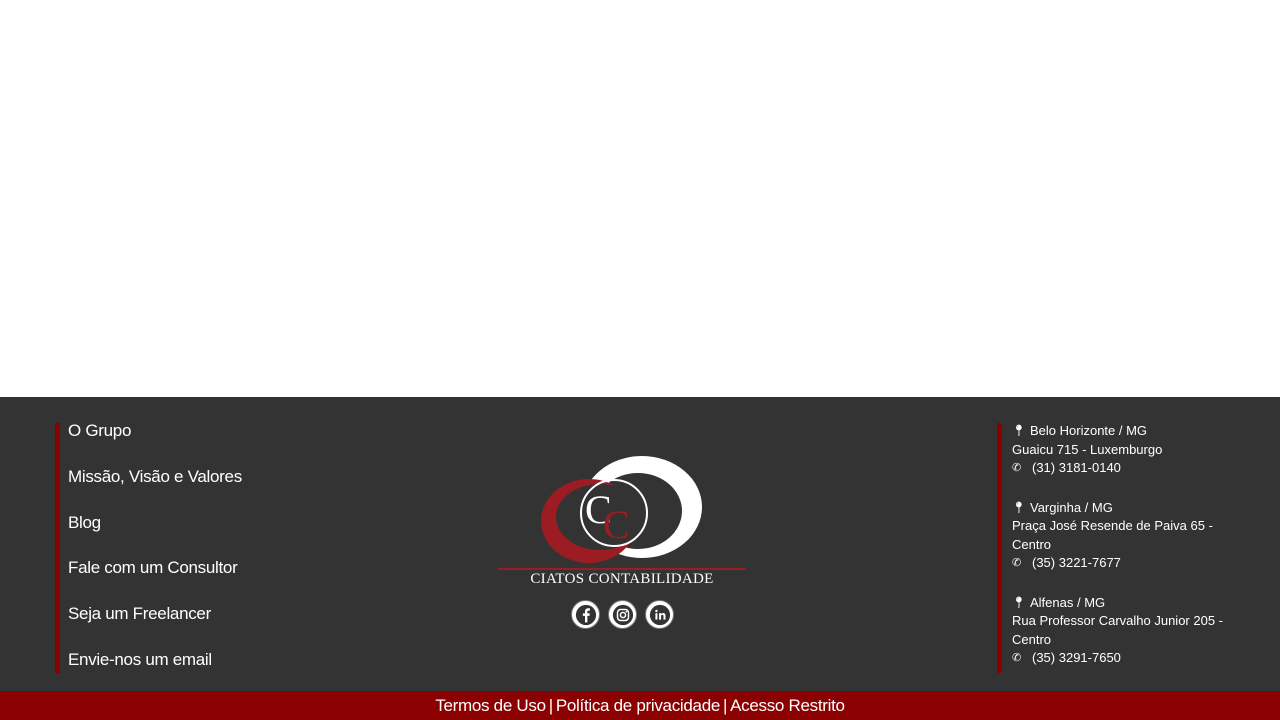  I want to click on office-phone: (35) 3221-7677, so click(1076, 563).